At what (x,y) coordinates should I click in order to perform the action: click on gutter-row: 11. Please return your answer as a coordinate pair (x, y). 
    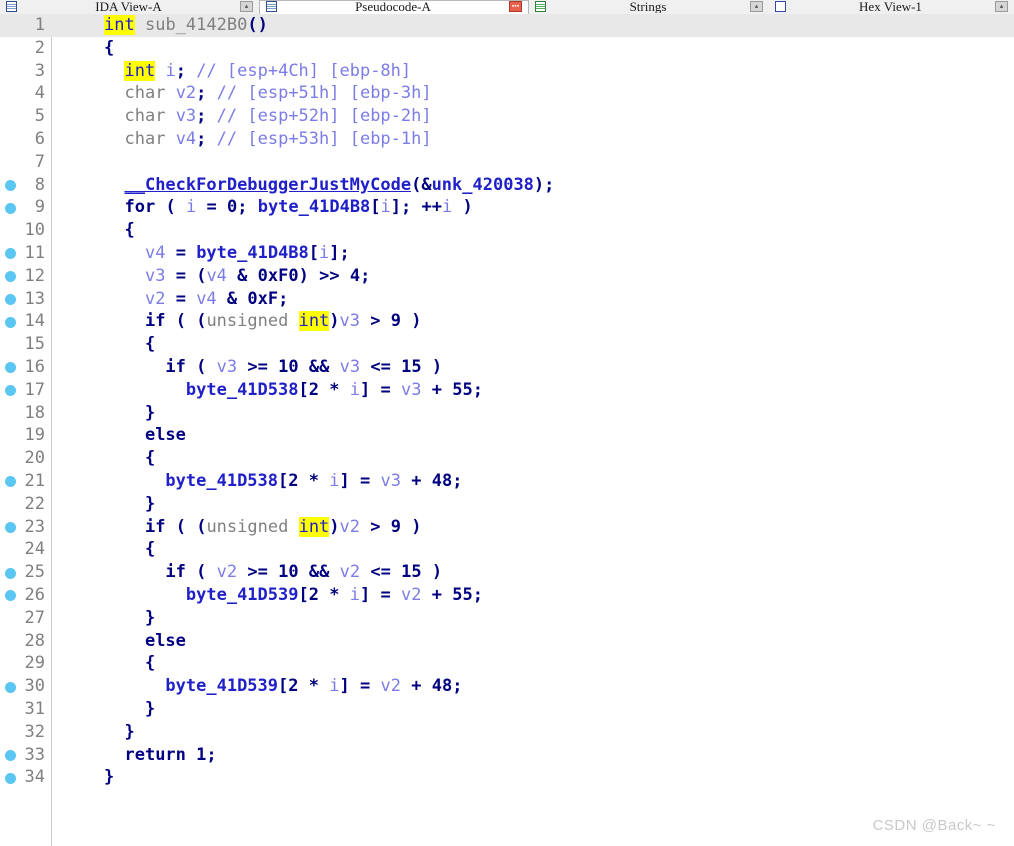
    Looking at the image, I should click on (25, 253).